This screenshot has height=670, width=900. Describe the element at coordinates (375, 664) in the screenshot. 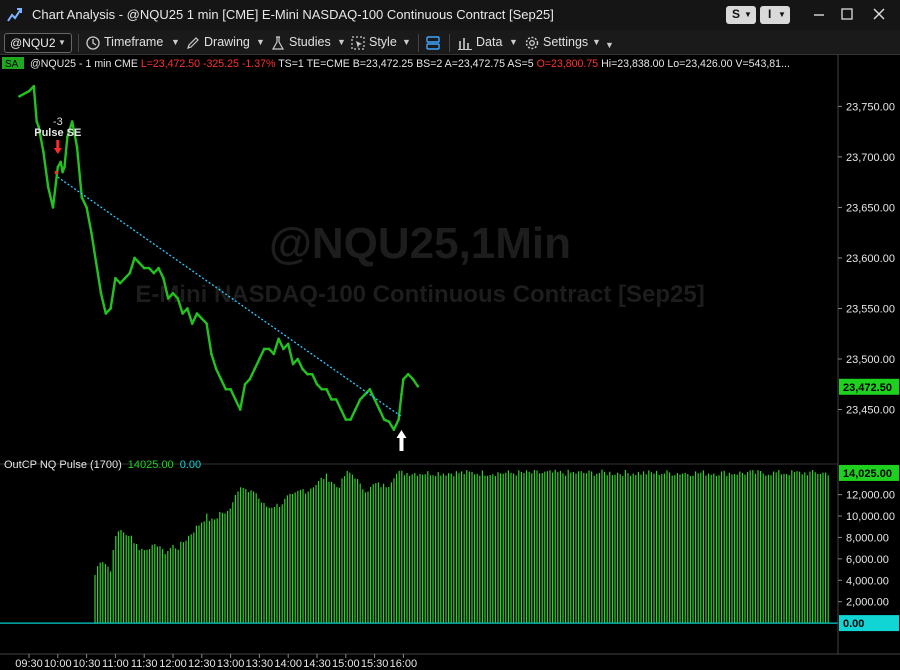

I see `time-tick-label: 15:30` at that location.